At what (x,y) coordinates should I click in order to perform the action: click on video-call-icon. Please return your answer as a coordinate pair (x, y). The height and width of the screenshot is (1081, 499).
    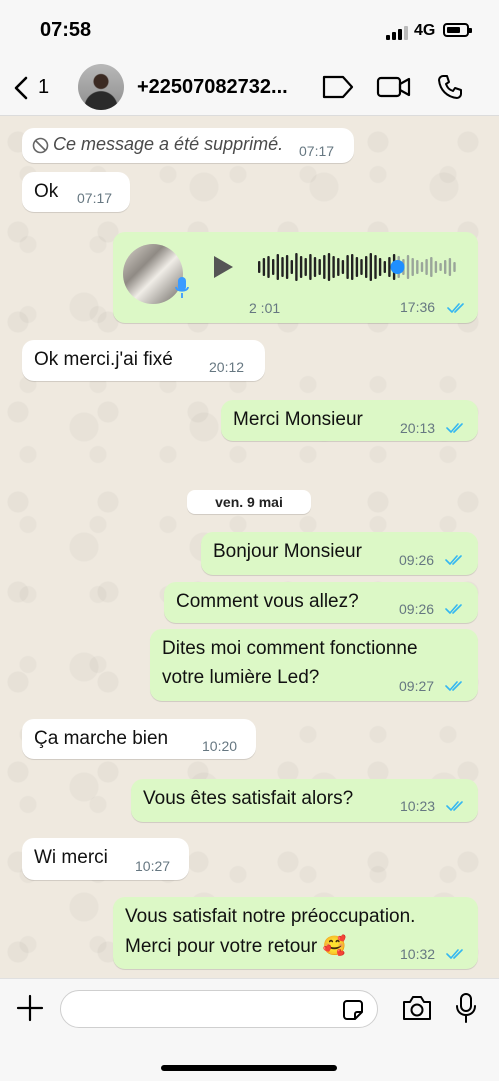
    Looking at the image, I should click on (394, 87).